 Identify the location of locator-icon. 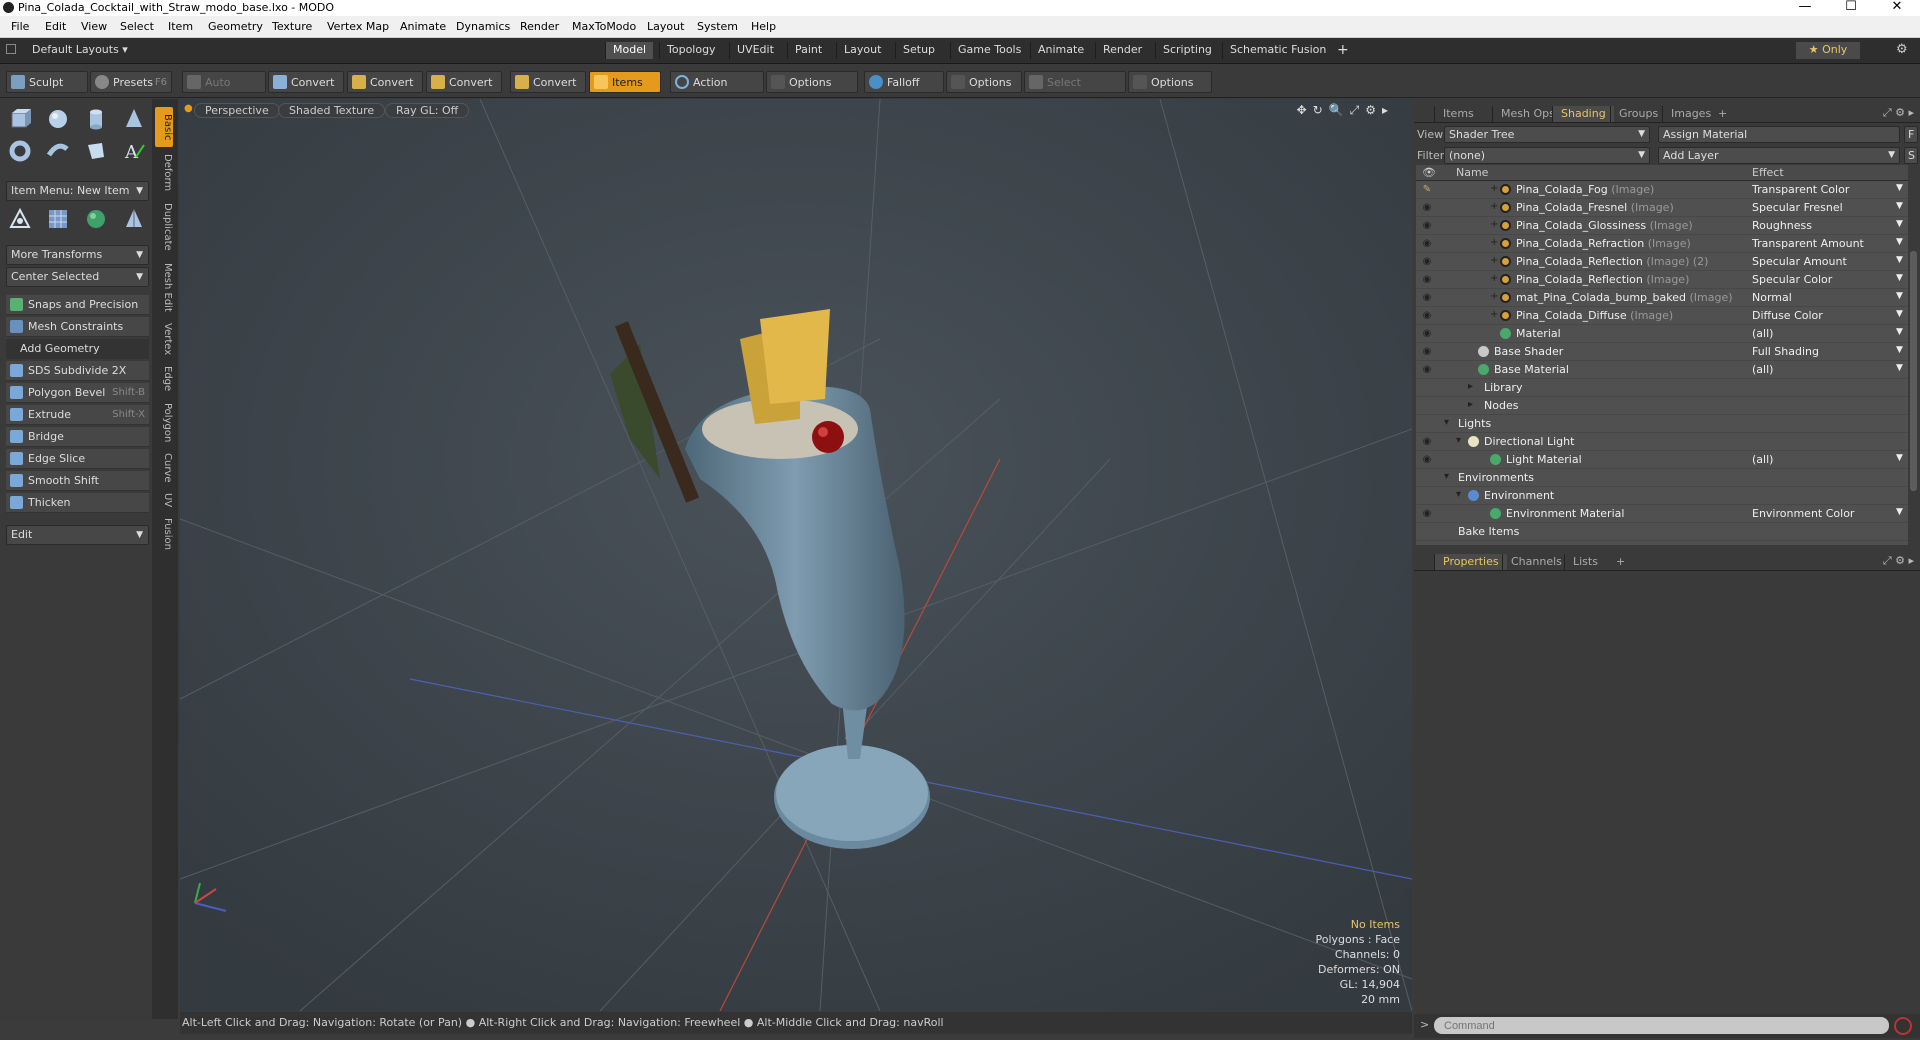
(20, 219).